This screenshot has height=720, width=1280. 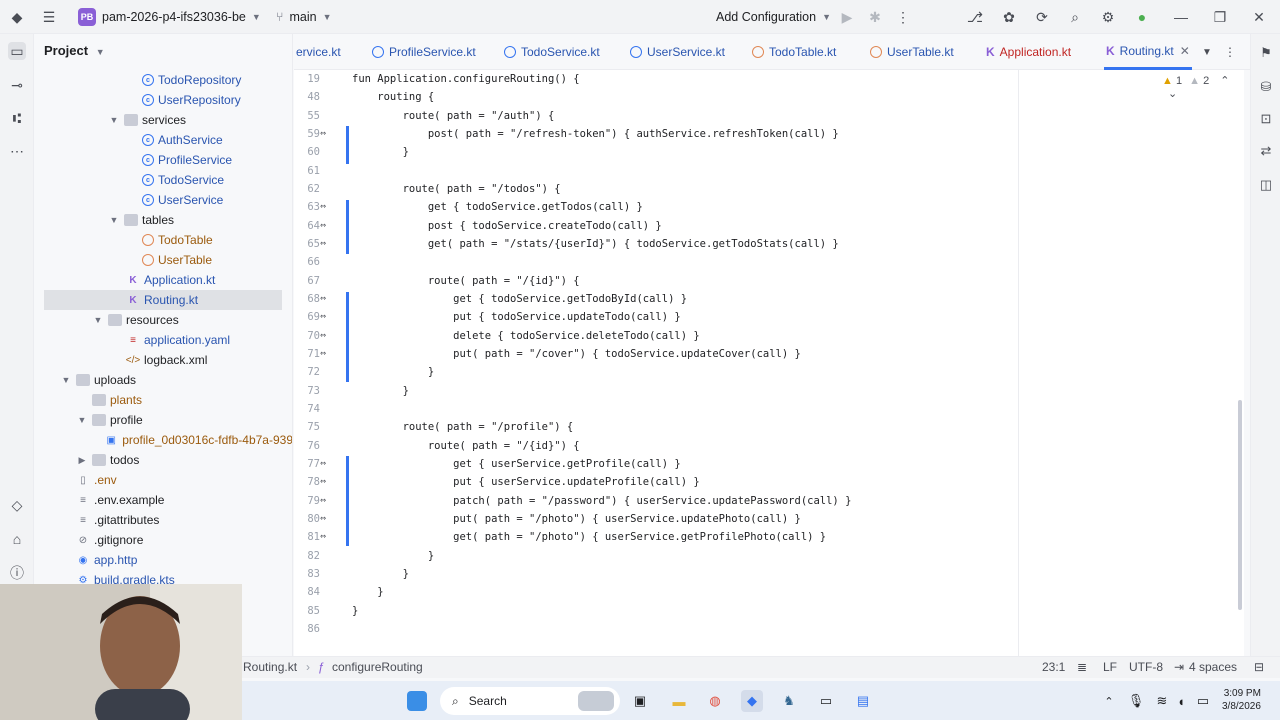 I want to click on taskbar-search: ⌕ Search, so click(x=530, y=701).